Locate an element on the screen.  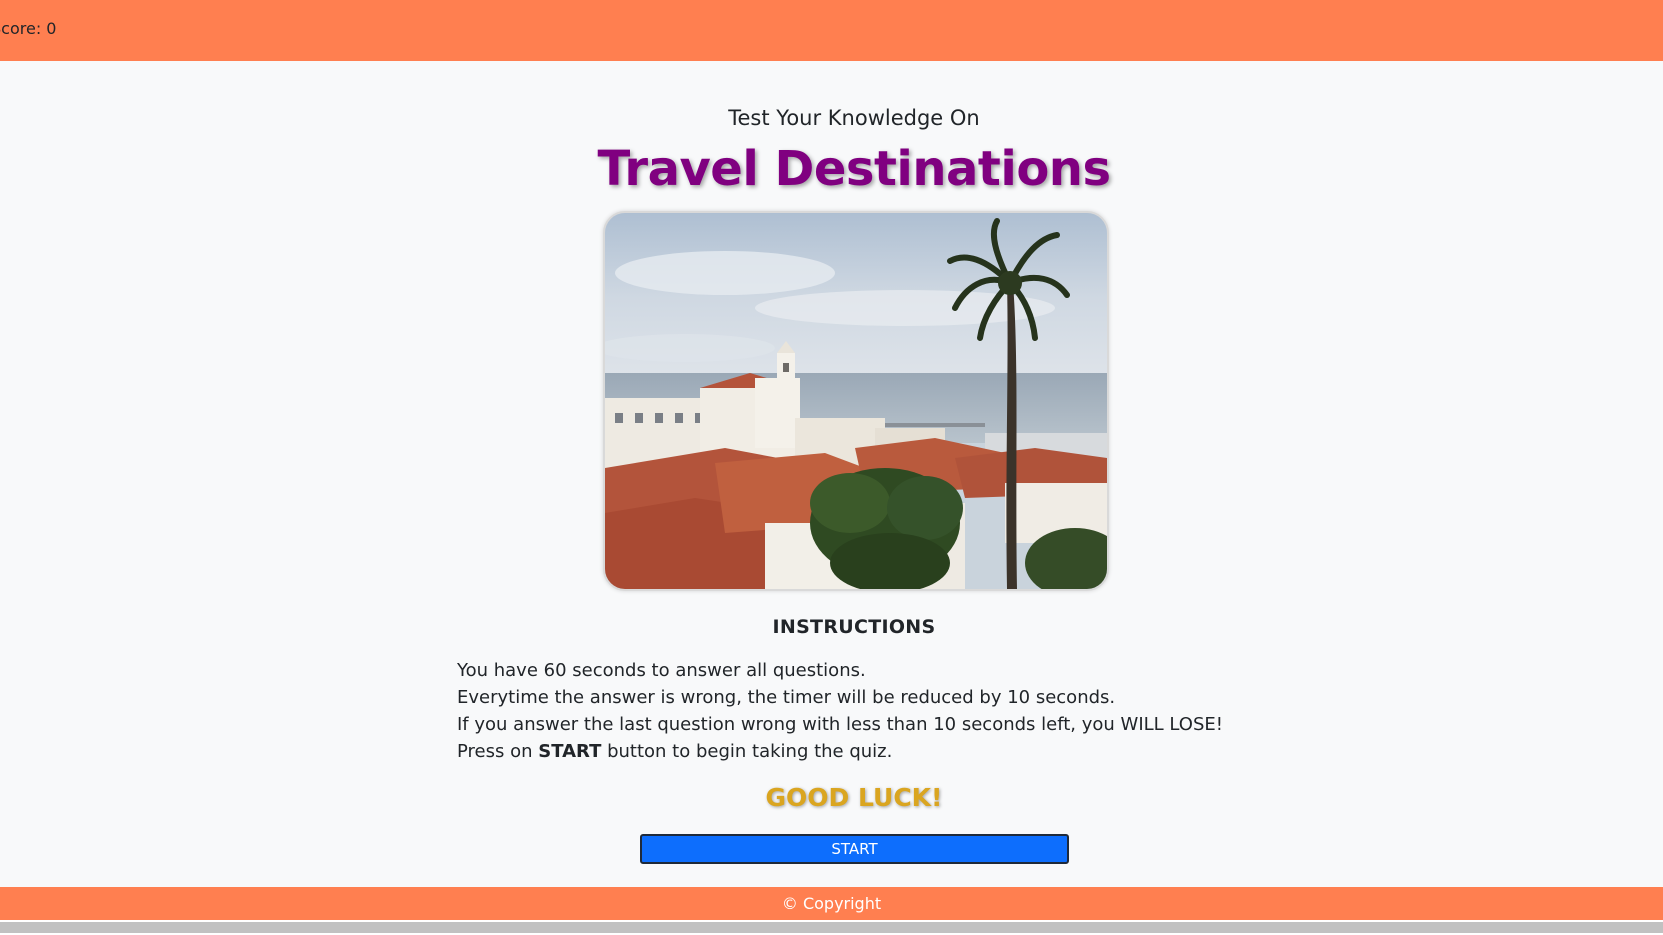
top-bar: Score: 0 is located at coordinates (831, 30).